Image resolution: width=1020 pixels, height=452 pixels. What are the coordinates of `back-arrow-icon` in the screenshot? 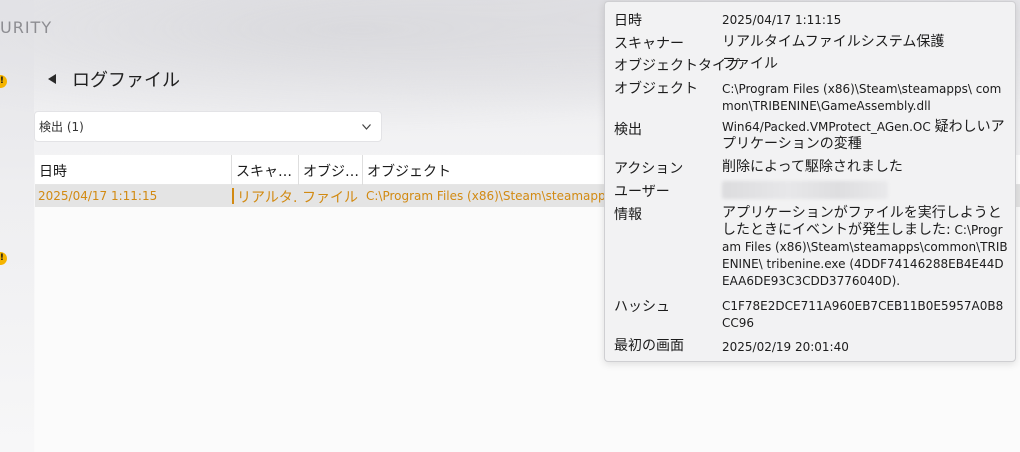 It's located at (52, 79).